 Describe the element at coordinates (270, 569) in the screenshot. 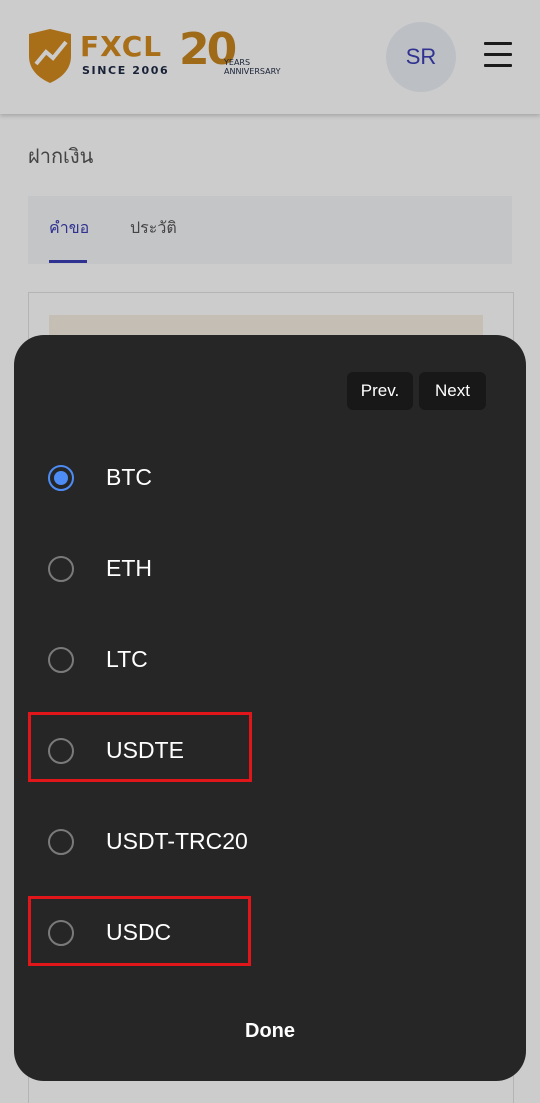

I see `option-eth: ETH` at that location.